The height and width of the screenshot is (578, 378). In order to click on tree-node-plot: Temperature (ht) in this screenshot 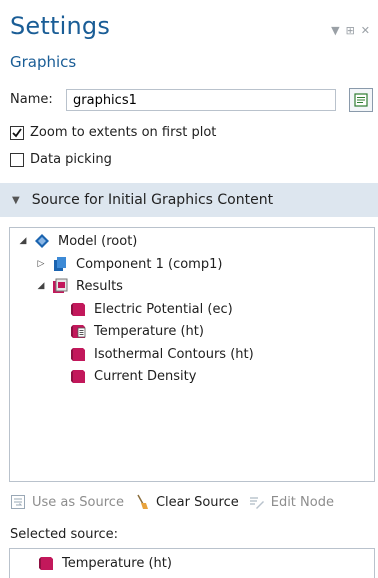, I will do `click(137, 331)`.